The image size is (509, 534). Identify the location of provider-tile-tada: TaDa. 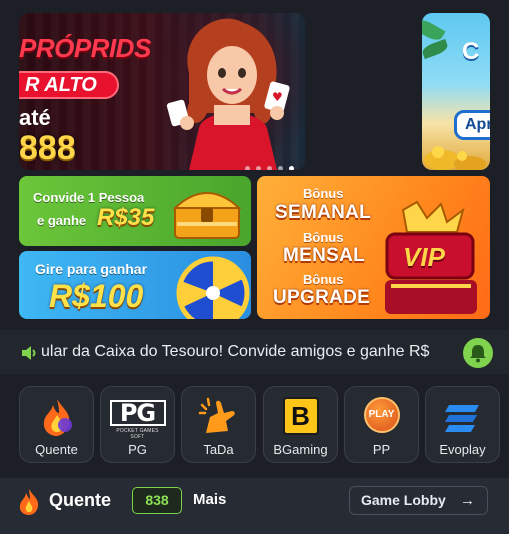
(218, 424).